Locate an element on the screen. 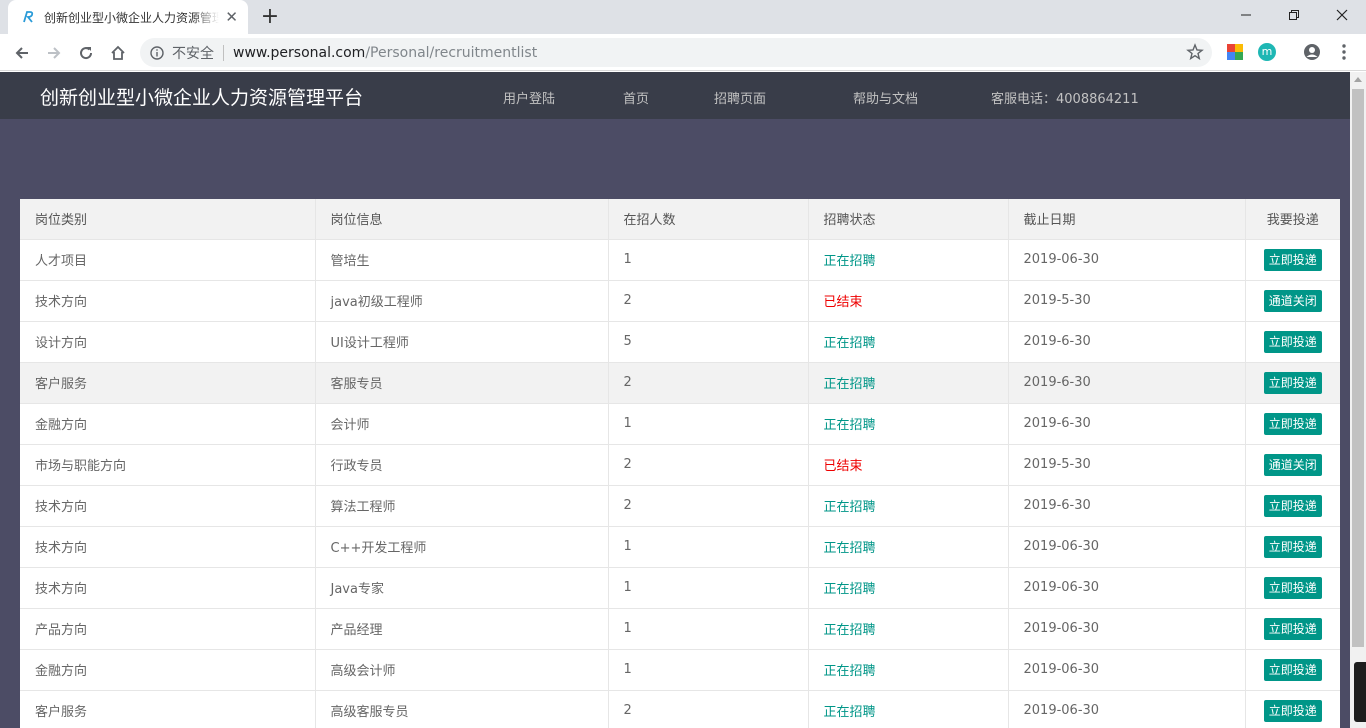  cell-category: 人才项目 is located at coordinates (168, 260).